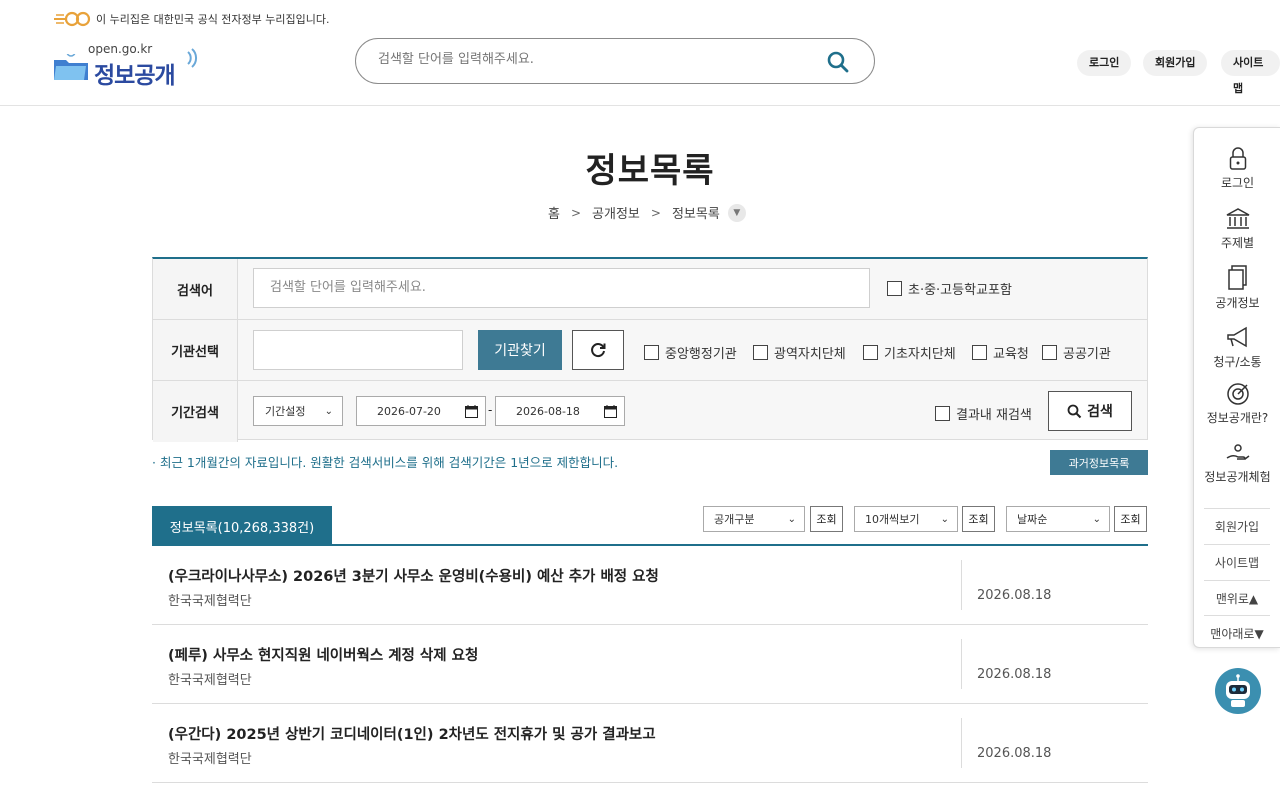  I want to click on quick-public-info: 공개정보, so click(1237, 287).